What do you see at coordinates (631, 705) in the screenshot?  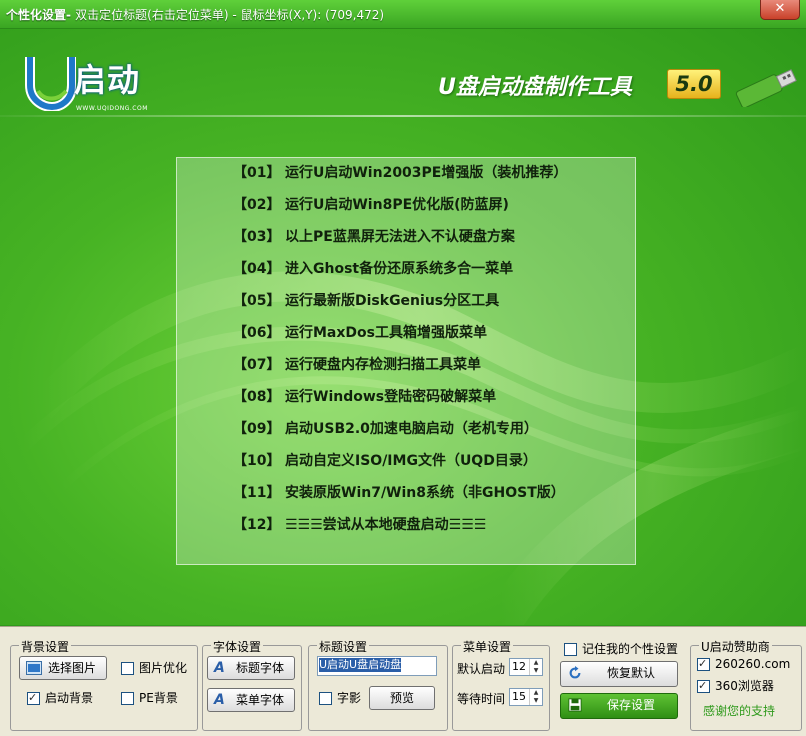 I see `save-settings-label: 保存设置` at bounding box center [631, 705].